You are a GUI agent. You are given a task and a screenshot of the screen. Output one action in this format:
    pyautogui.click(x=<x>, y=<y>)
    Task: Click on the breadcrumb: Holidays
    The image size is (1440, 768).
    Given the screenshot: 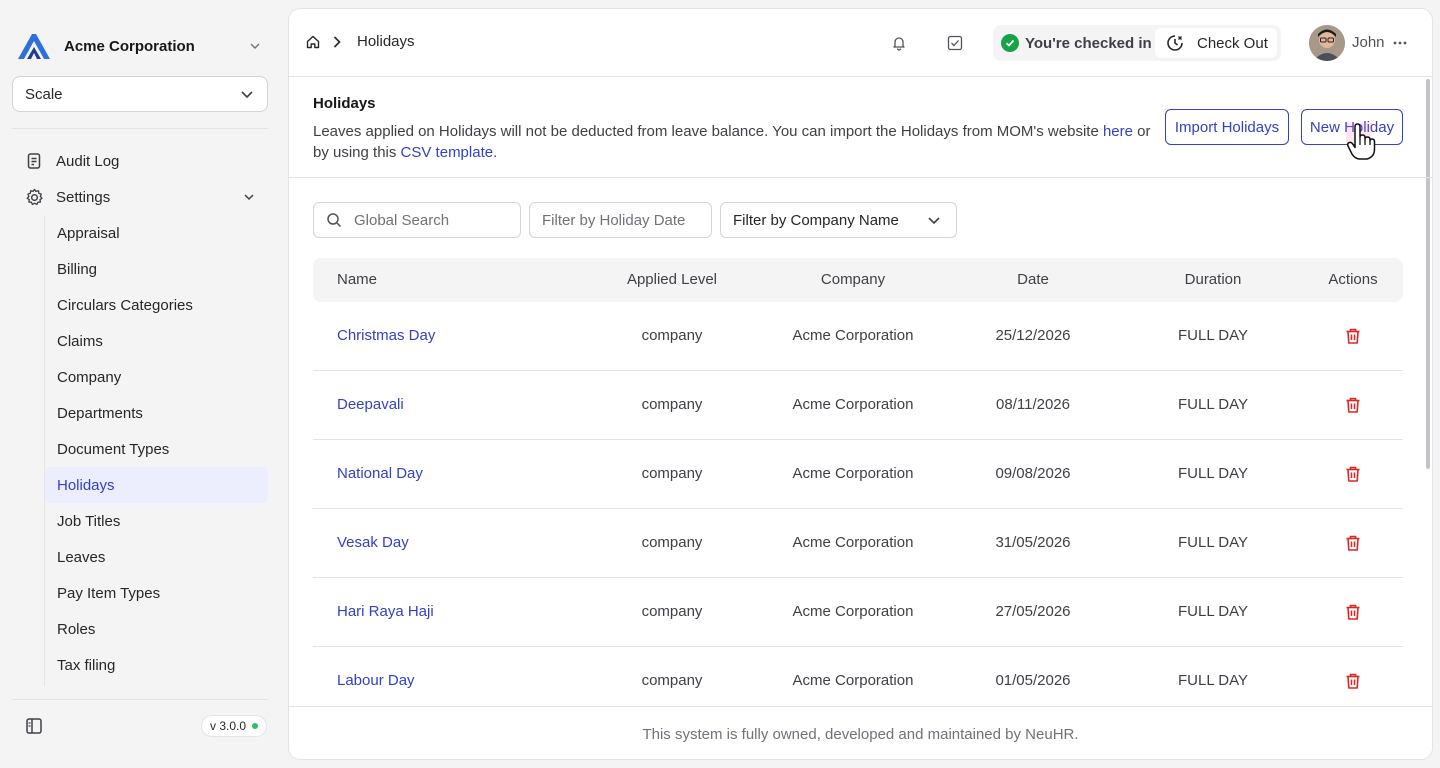 What is the action you would take?
    pyautogui.click(x=360, y=41)
    